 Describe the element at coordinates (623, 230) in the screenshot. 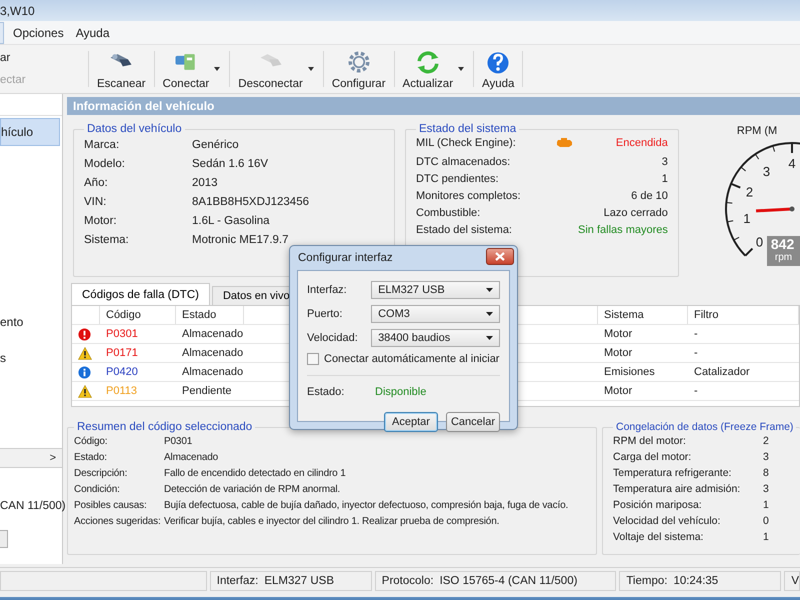

I see `field-value: Sin fallas mayores` at that location.